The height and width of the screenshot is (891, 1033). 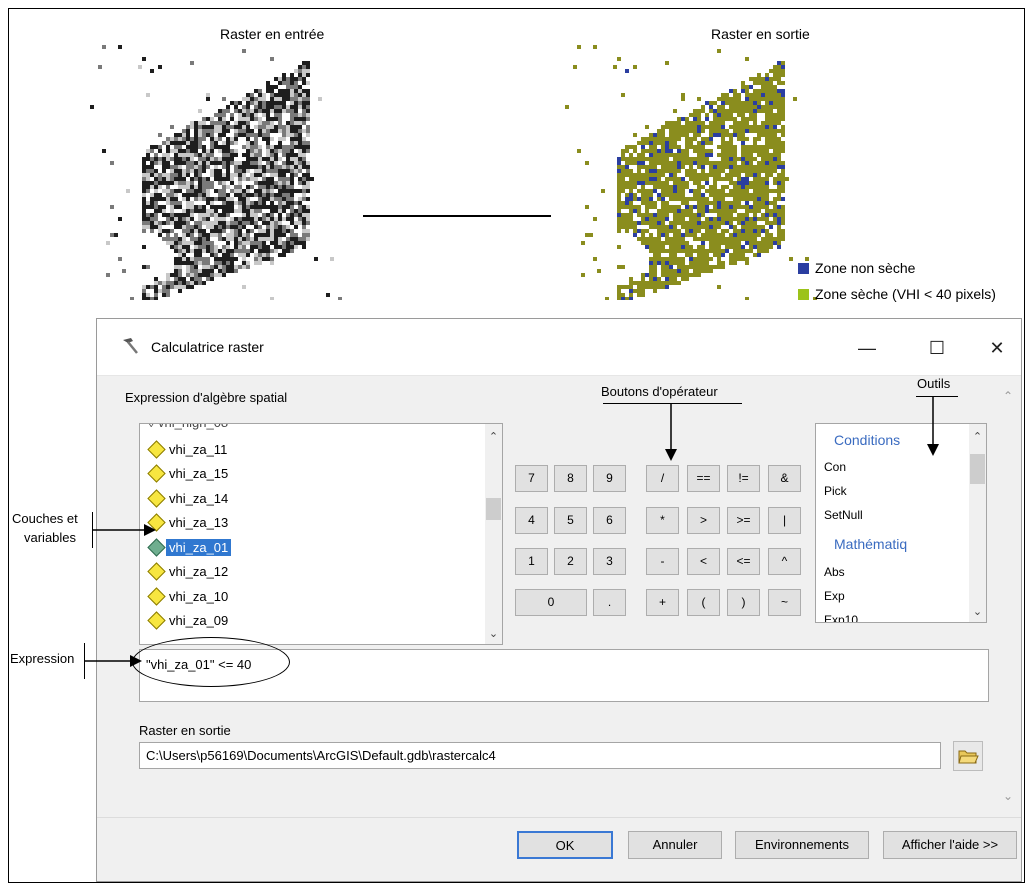 I want to click on help-button: Afficher l'aide >>, so click(x=950, y=845).